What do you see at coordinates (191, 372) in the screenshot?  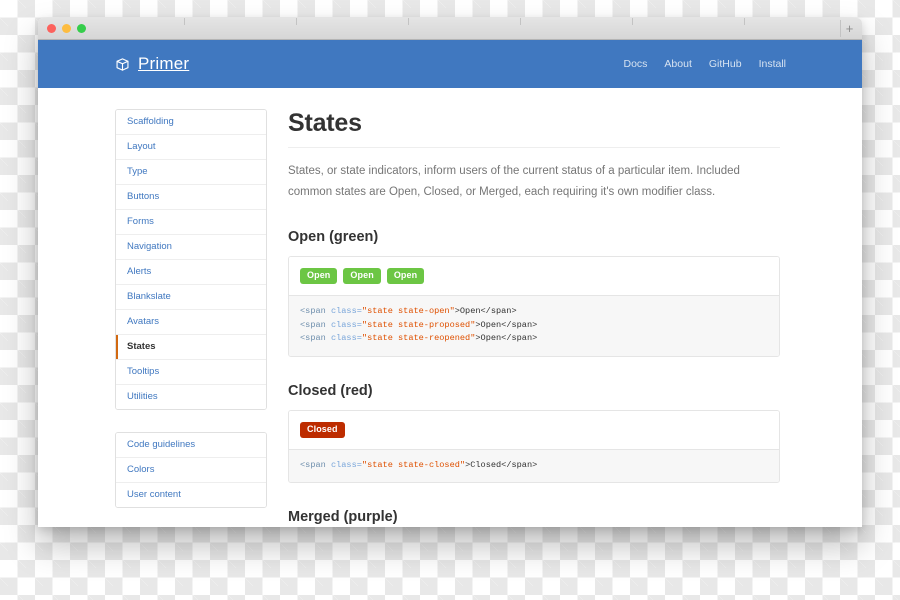 I see `sidebar-item-tooltips: Tooltips` at bounding box center [191, 372].